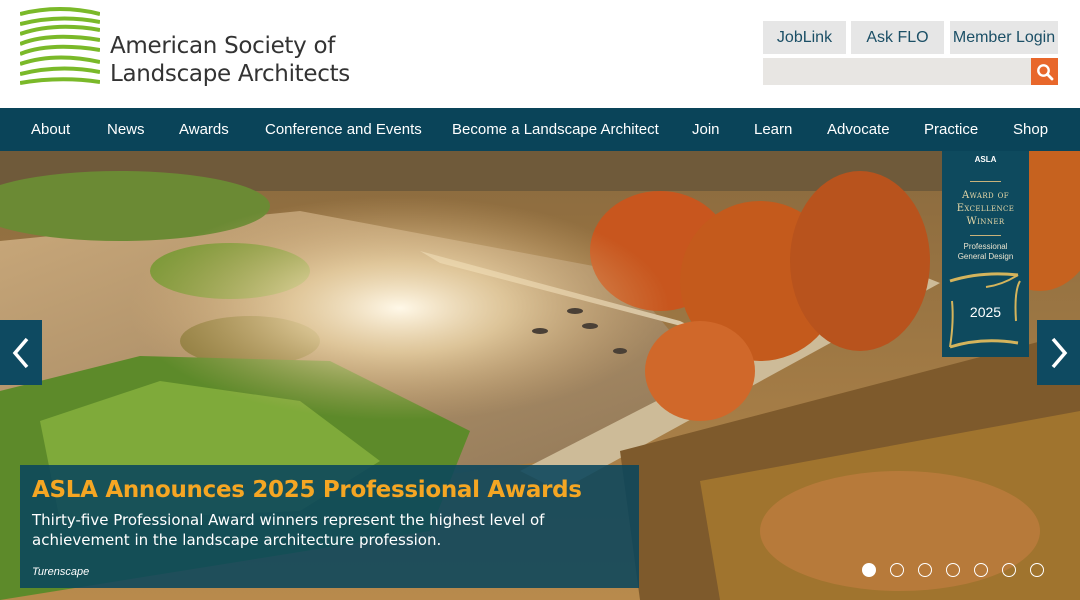  Describe the element at coordinates (773, 129) in the screenshot. I see `nav-item-learn: Learn` at that location.